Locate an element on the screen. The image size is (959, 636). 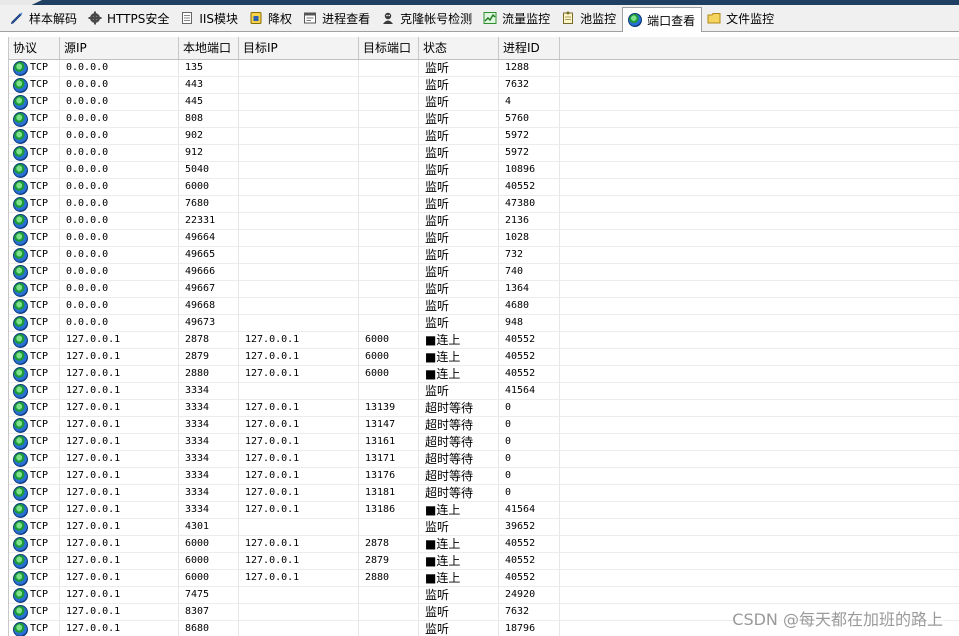
cell-target-port: 13176 is located at coordinates (389, 476).